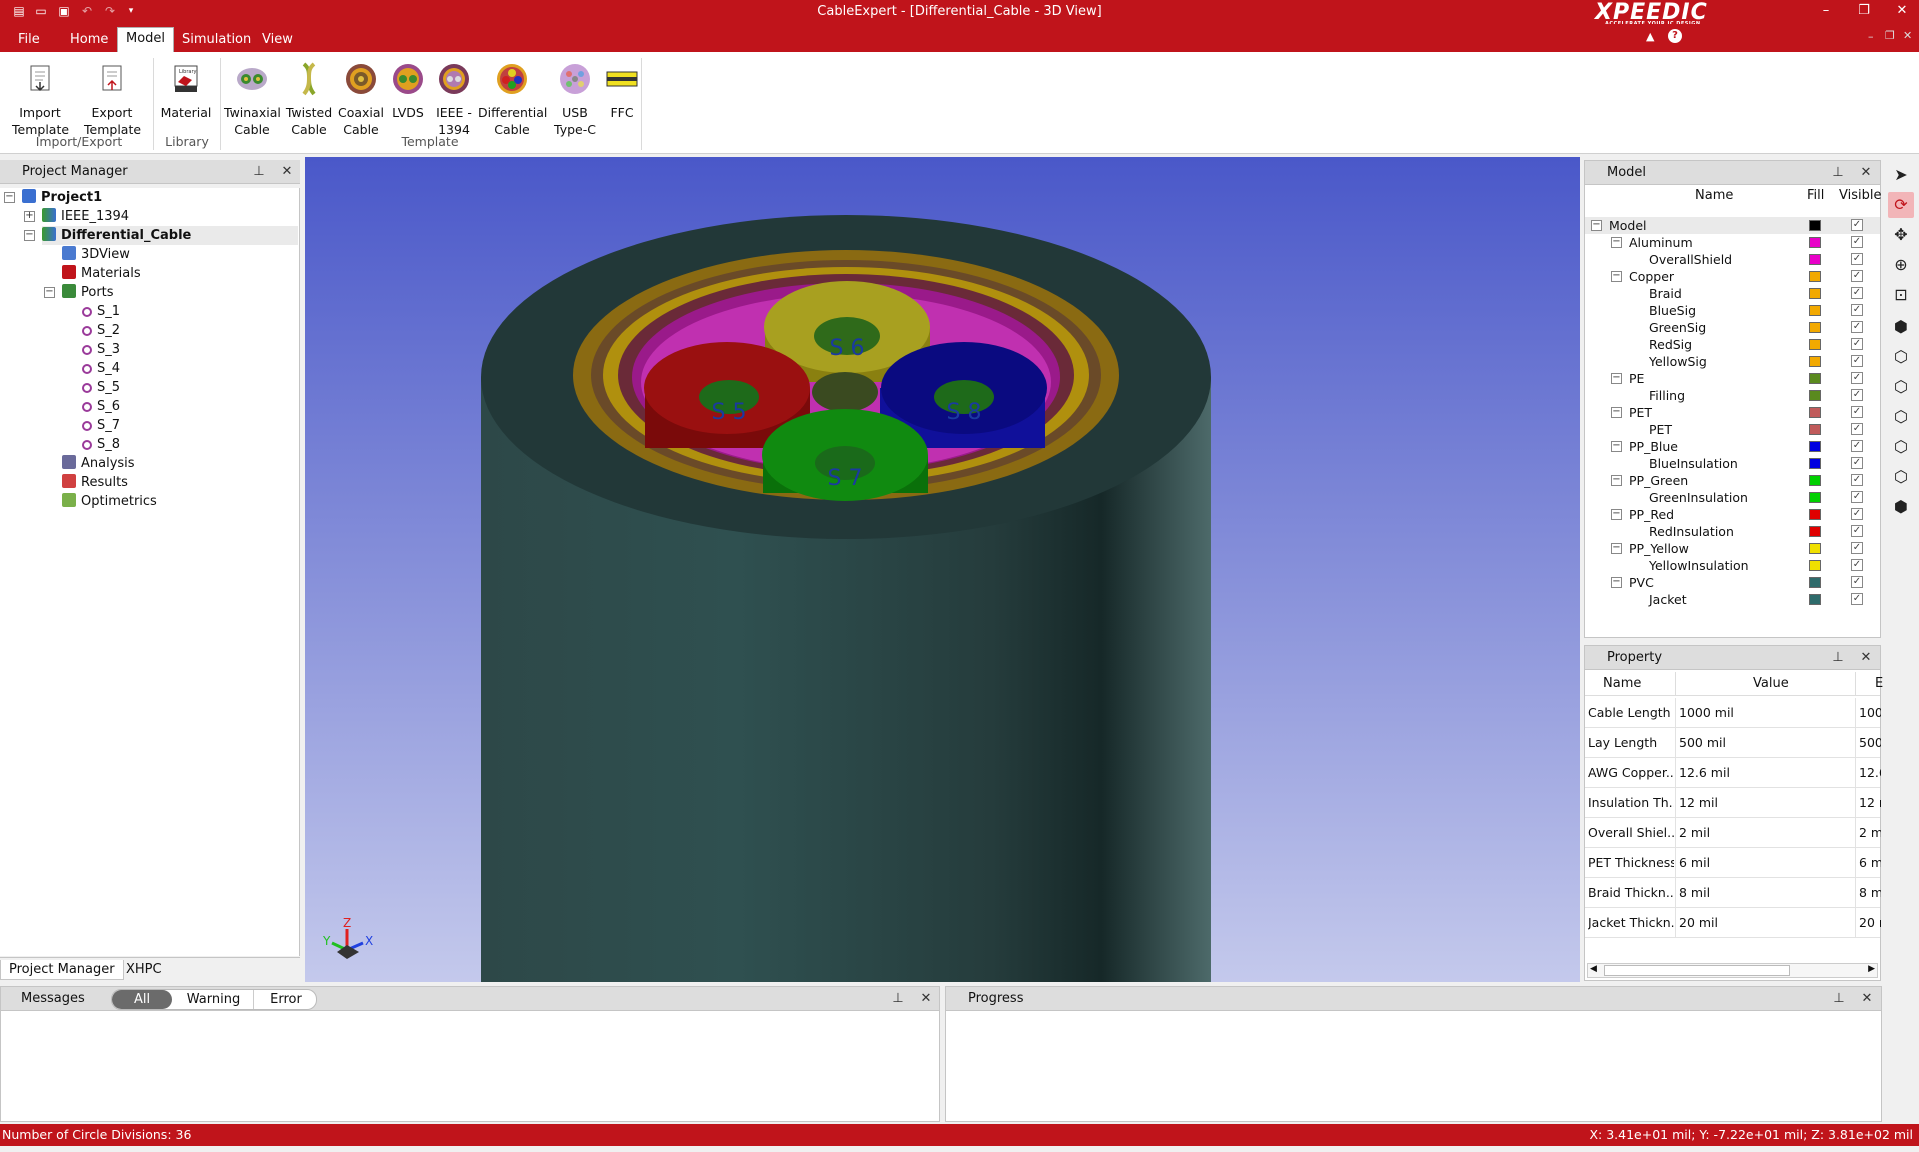 This screenshot has width=1919, height=1152. I want to click on model-row: RedInsulation ✓, so click(1732, 531).